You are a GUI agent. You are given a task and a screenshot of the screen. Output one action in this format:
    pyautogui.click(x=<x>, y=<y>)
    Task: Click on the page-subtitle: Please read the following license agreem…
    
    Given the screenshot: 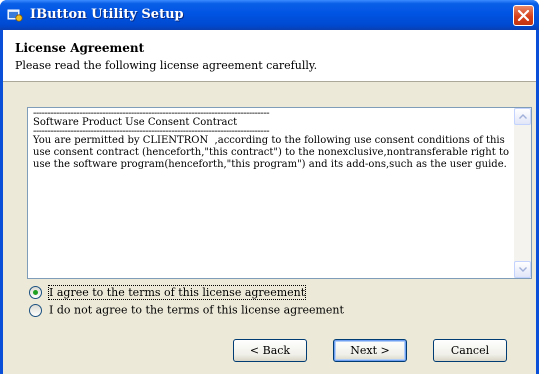 What is the action you would take?
    pyautogui.click(x=166, y=65)
    